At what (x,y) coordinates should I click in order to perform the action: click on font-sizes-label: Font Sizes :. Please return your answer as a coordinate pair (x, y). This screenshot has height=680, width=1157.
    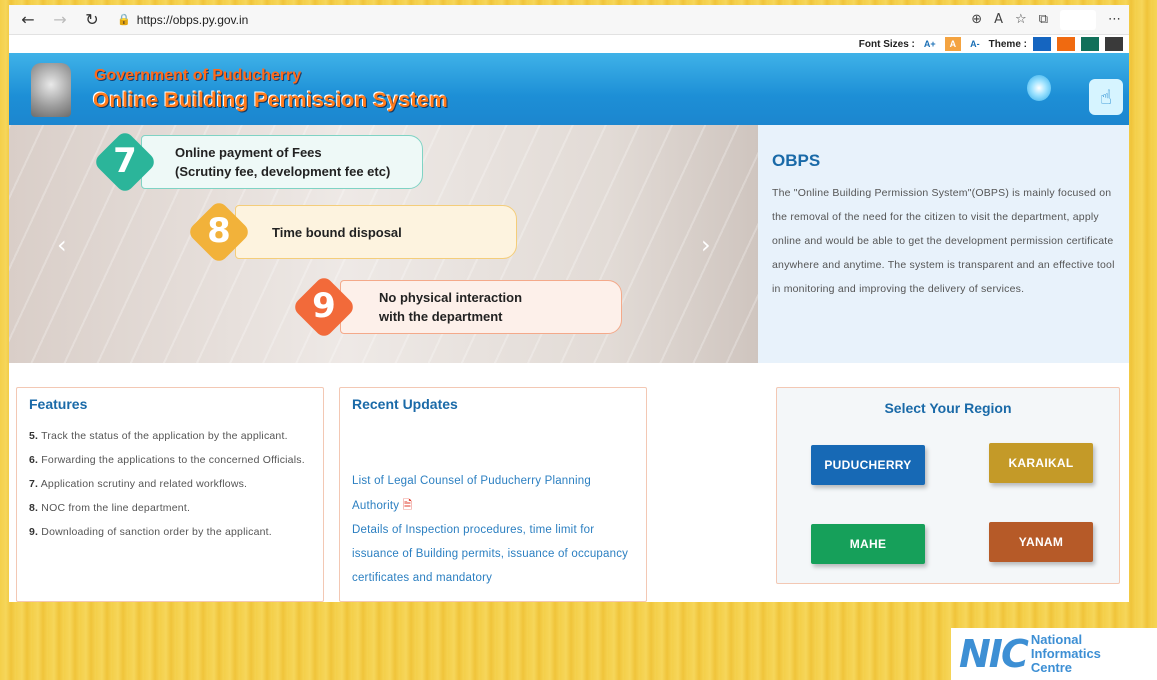
    Looking at the image, I should click on (886, 44).